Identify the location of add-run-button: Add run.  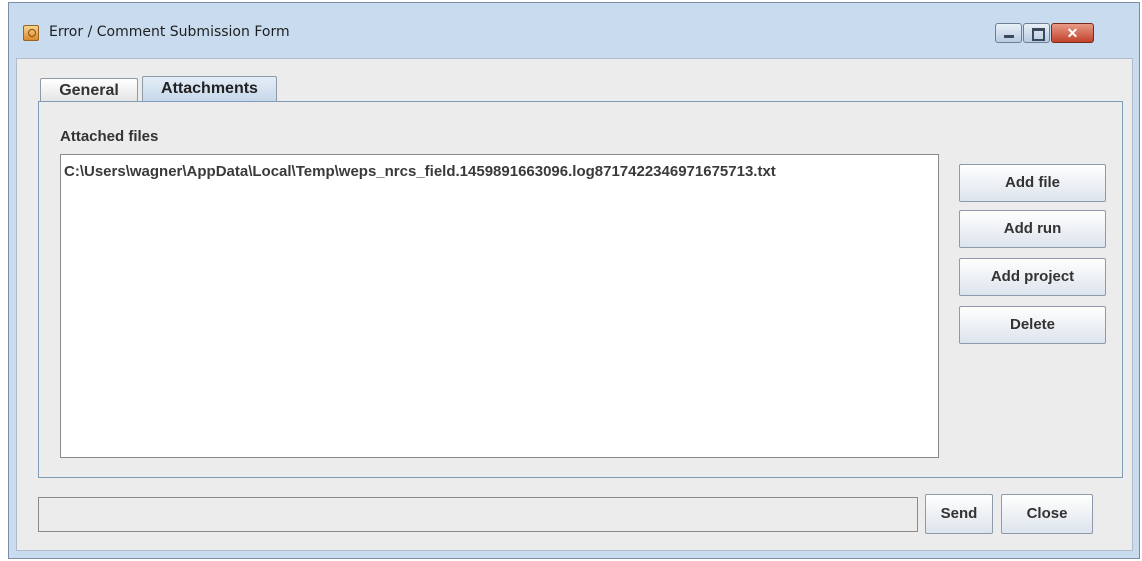
(1032, 229).